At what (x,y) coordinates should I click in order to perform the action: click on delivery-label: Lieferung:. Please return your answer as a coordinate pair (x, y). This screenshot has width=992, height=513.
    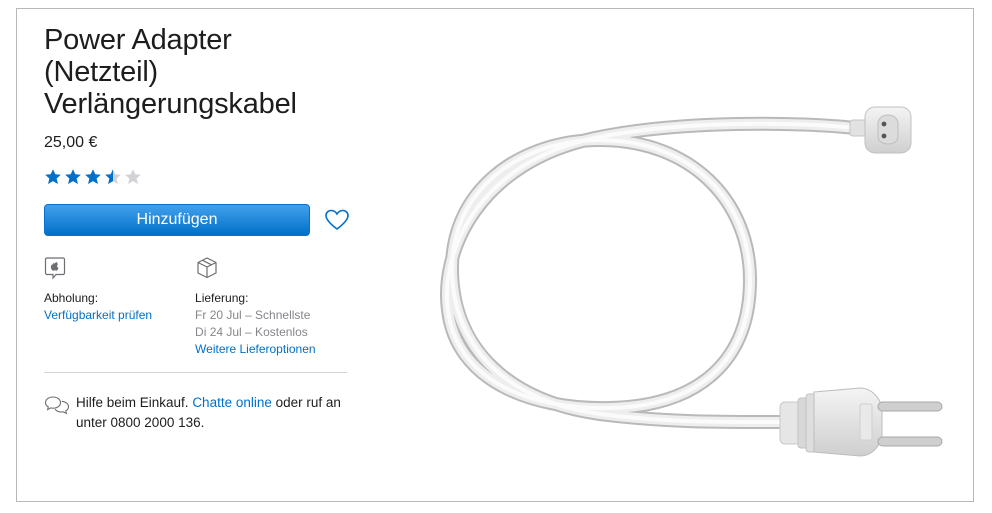
    Looking at the image, I should click on (222, 298).